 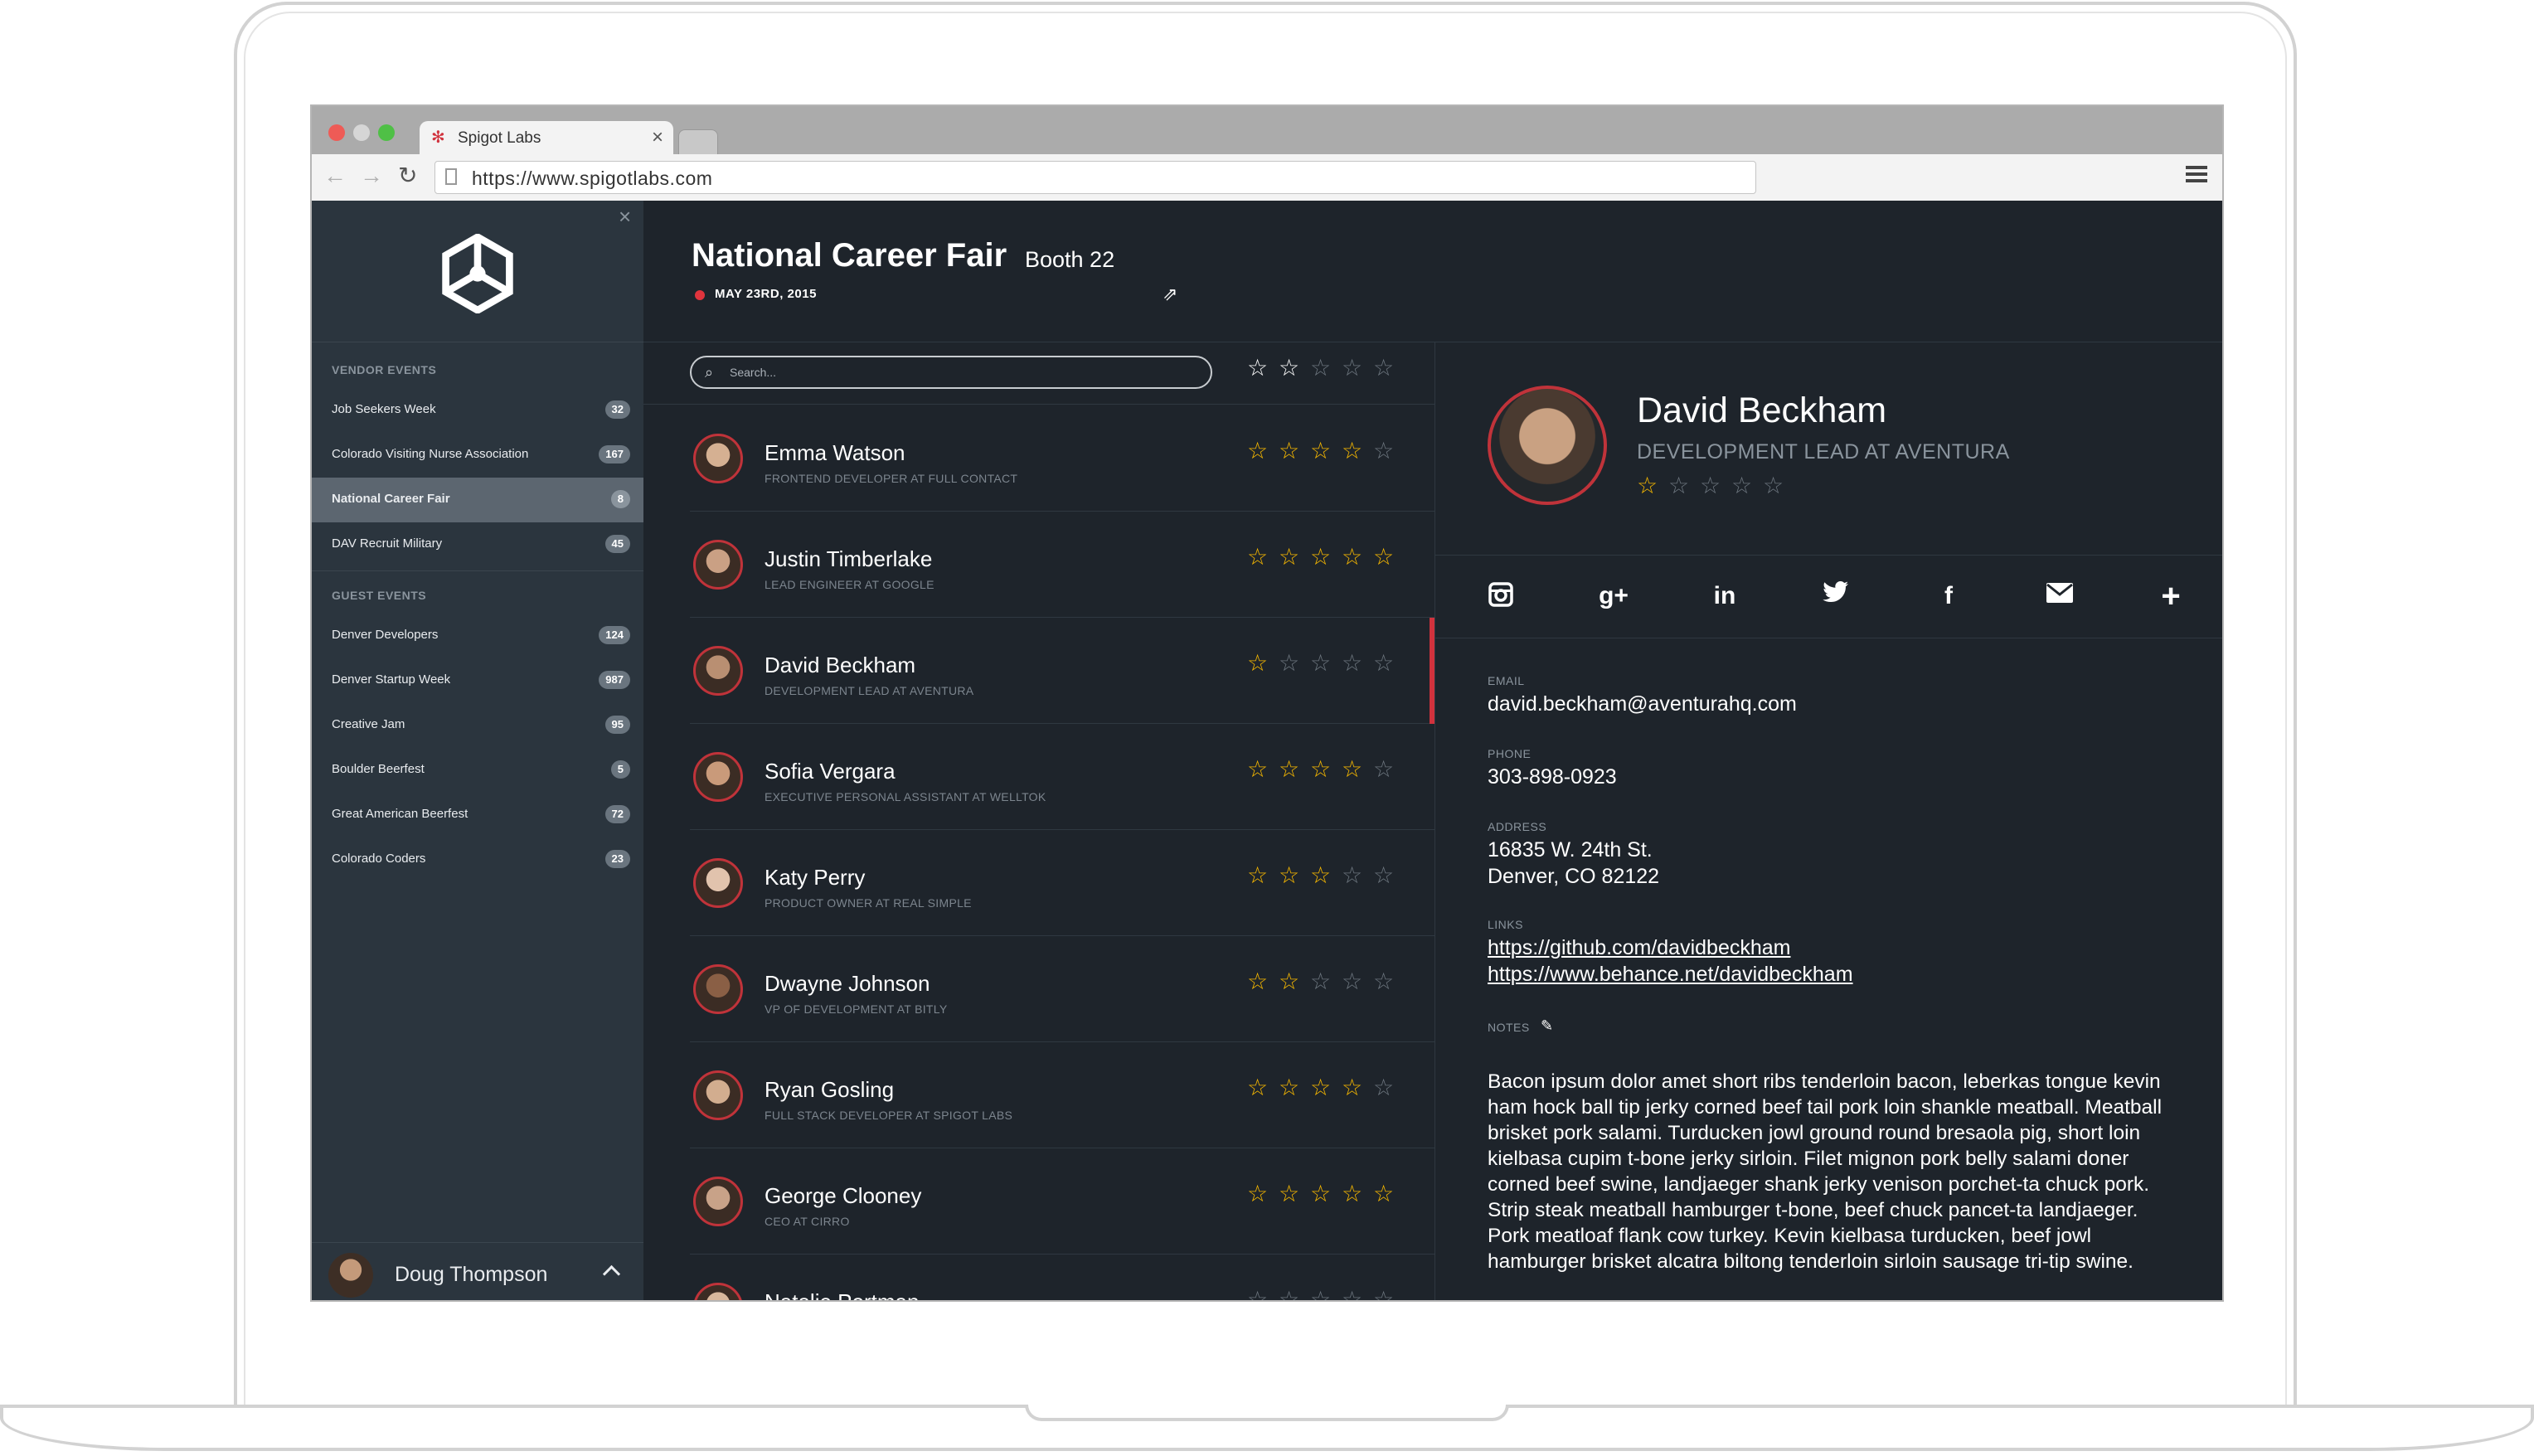 I want to click on contact-rating: ☆ ☆ ☆ ☆ ☆, so click(x=1715, y=485).